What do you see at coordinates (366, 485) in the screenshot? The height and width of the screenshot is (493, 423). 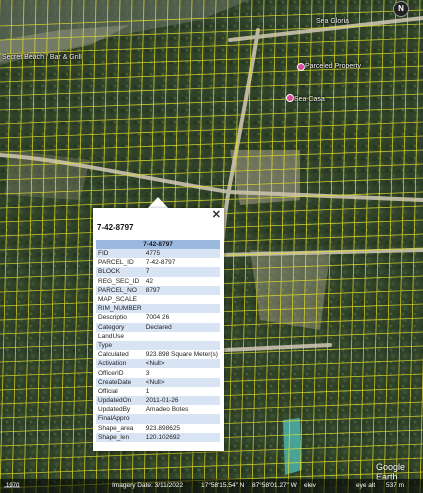 I see `eye-altitude-label: eye alt` at bounding box center [366, 485].